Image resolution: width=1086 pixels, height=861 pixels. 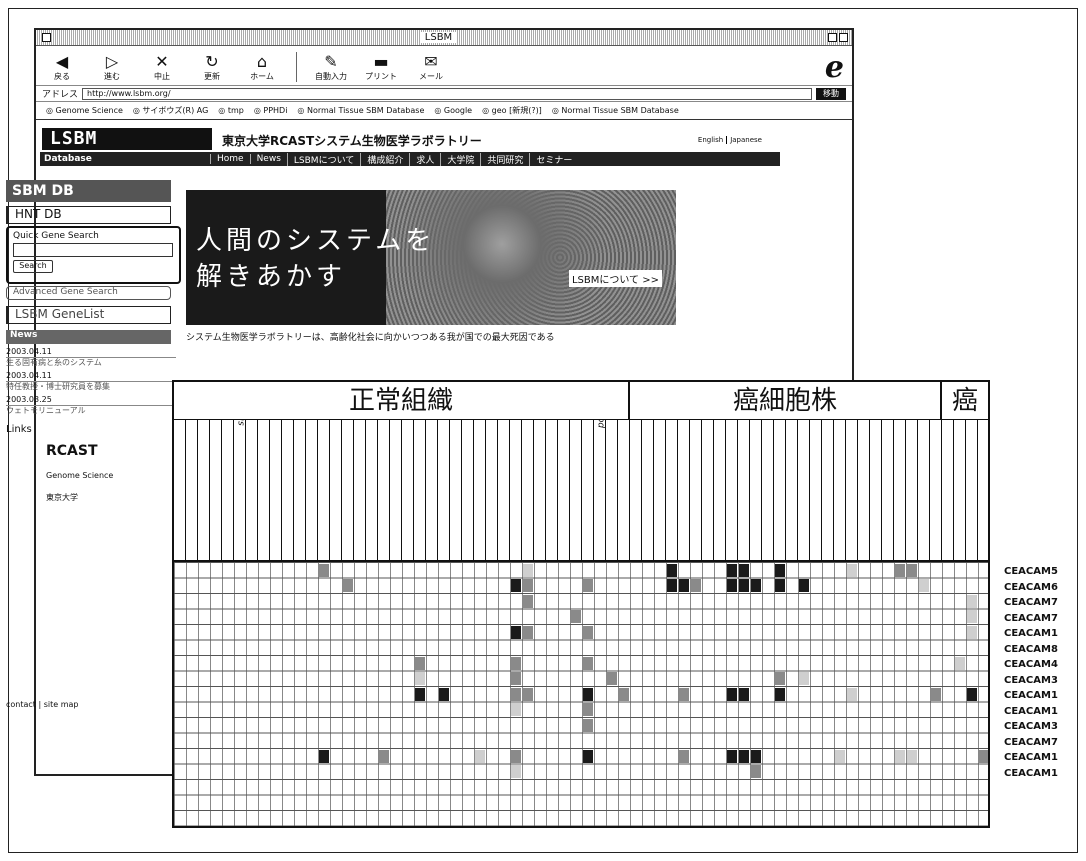 What do you see at coordinates (1031, 726) in the screenshot?
I see `gene-row-label: CEACAM3` at bounding box center [1031, 726].